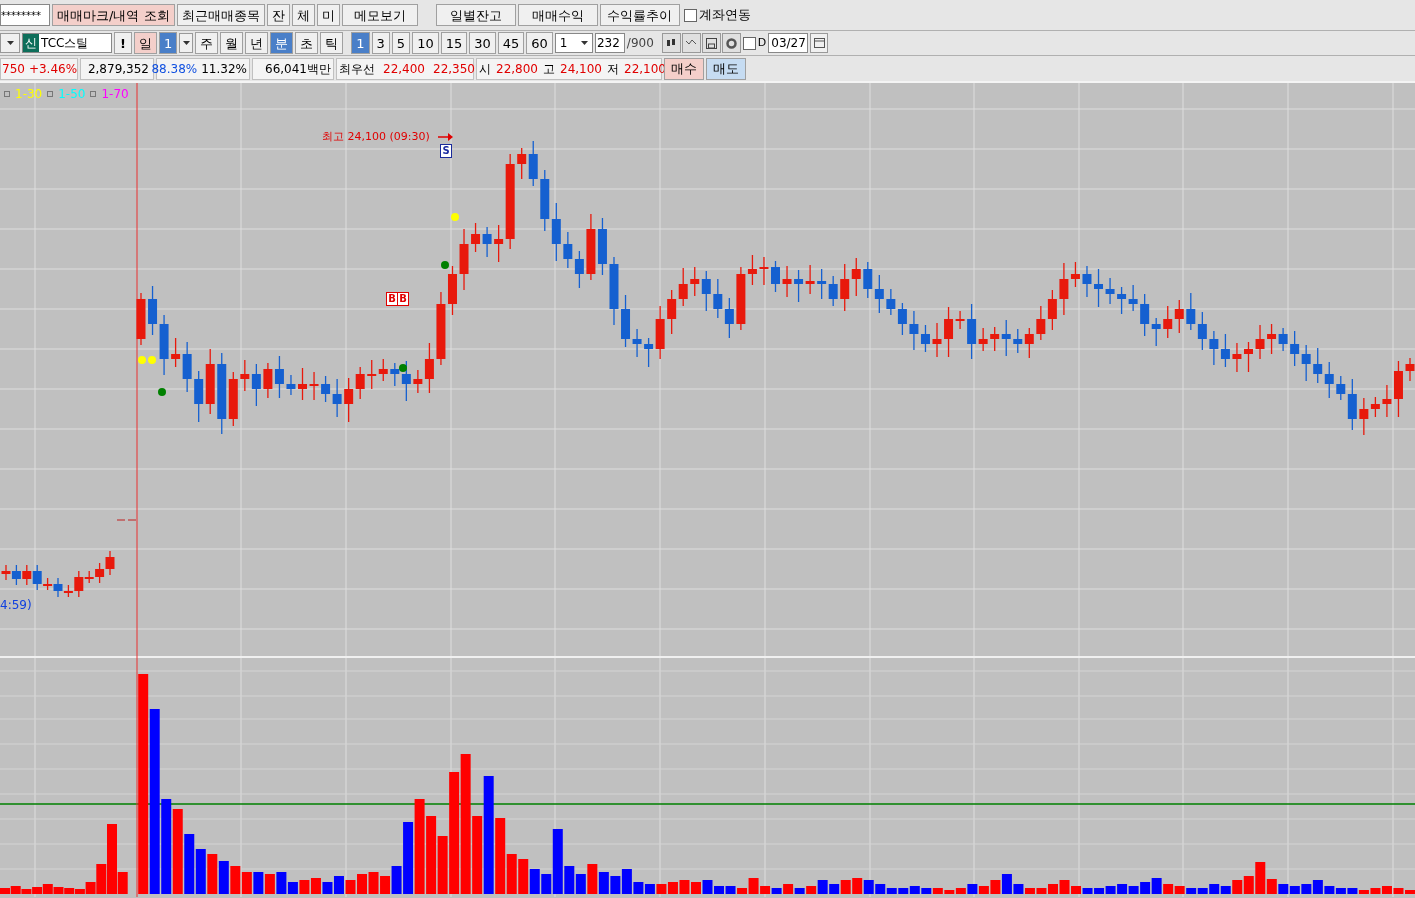  Describe the element at coordinates (446, 151) in the screenshot. I see `sell-marker: S` at that location.